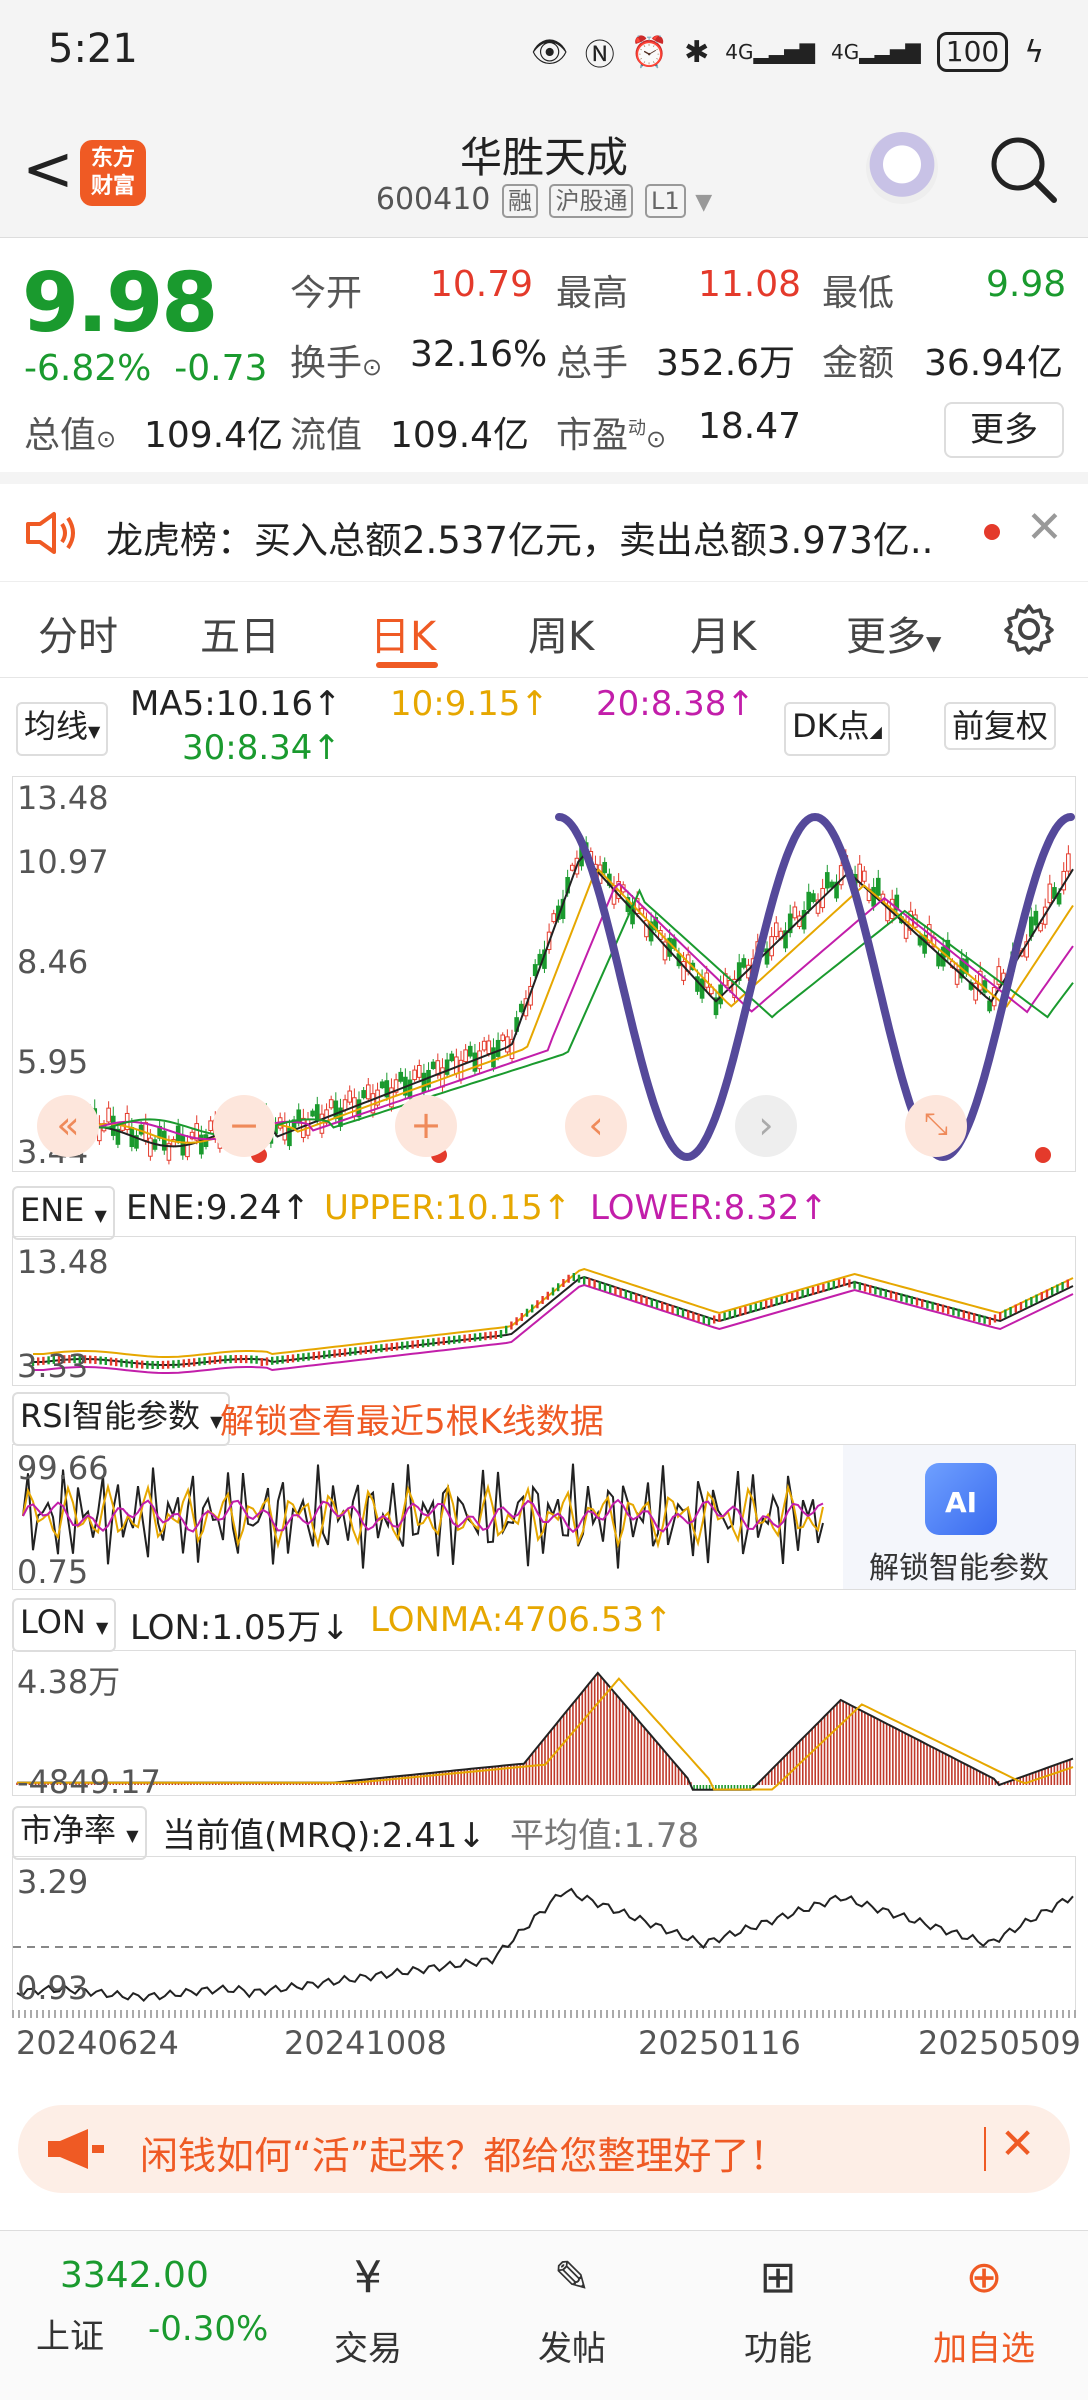  Describe the element at coordinates (544, 2149) in the screenshot. I see `promo-banner: 闲钱如何“活”起来？都给您整理好了！ ✕` at that location.